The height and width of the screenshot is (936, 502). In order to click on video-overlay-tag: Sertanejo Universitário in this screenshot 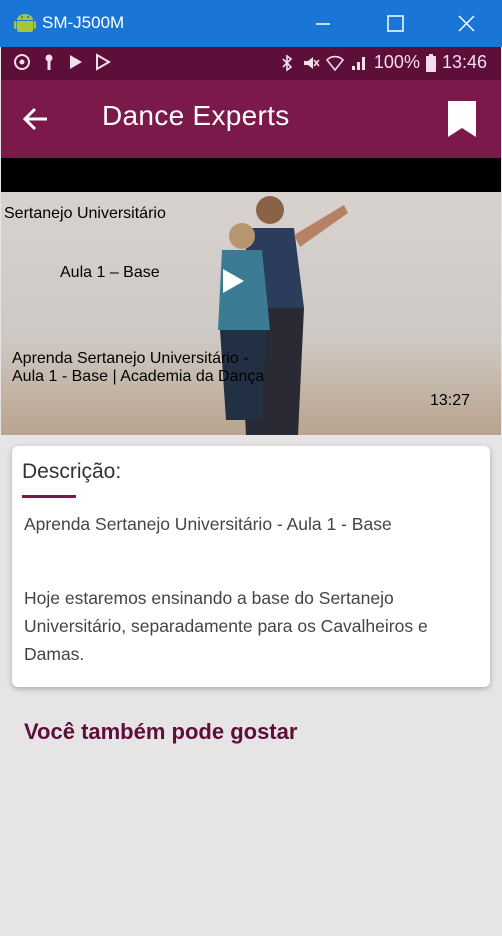, I will do `click(85, 213)`.